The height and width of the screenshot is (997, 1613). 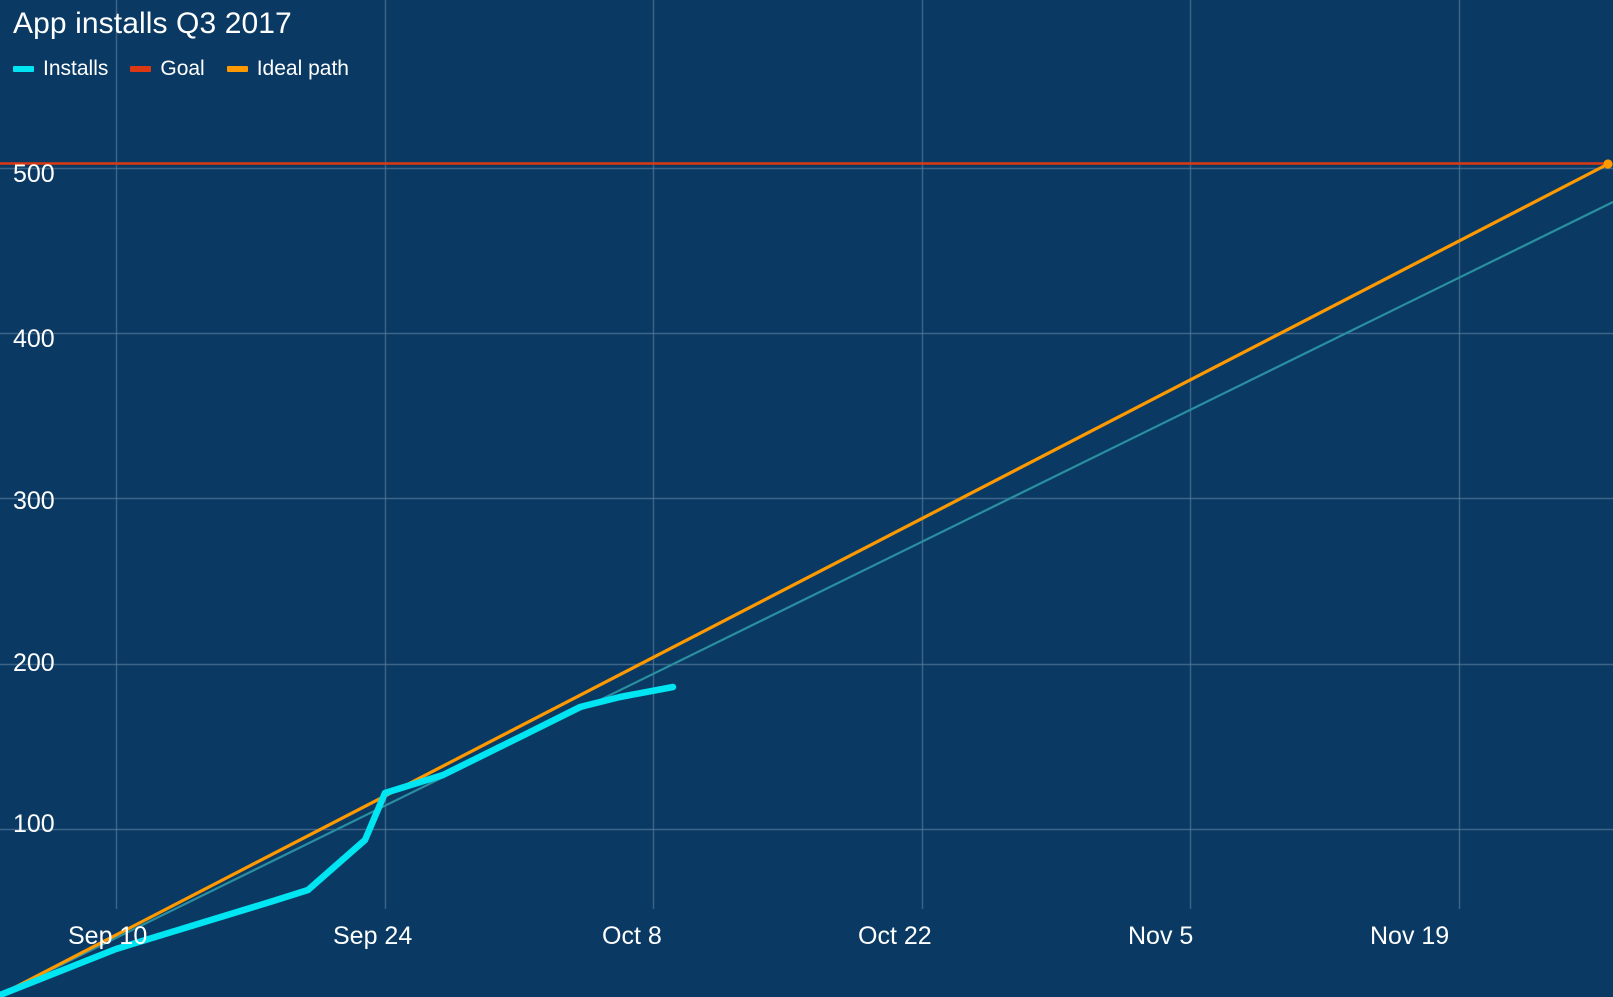 I want to click on x-axis-tick-oct-8: Oct 8, so click(x=632, y=936).